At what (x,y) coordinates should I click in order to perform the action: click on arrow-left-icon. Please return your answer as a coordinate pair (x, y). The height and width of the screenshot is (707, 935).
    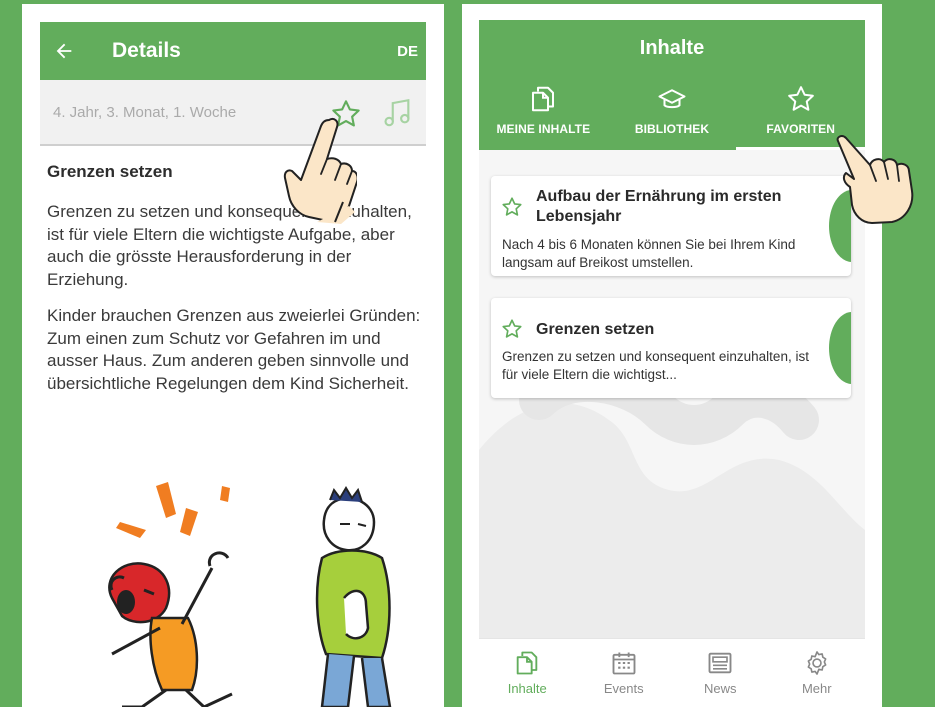
    Looking at the image, I should click on (64, 51).